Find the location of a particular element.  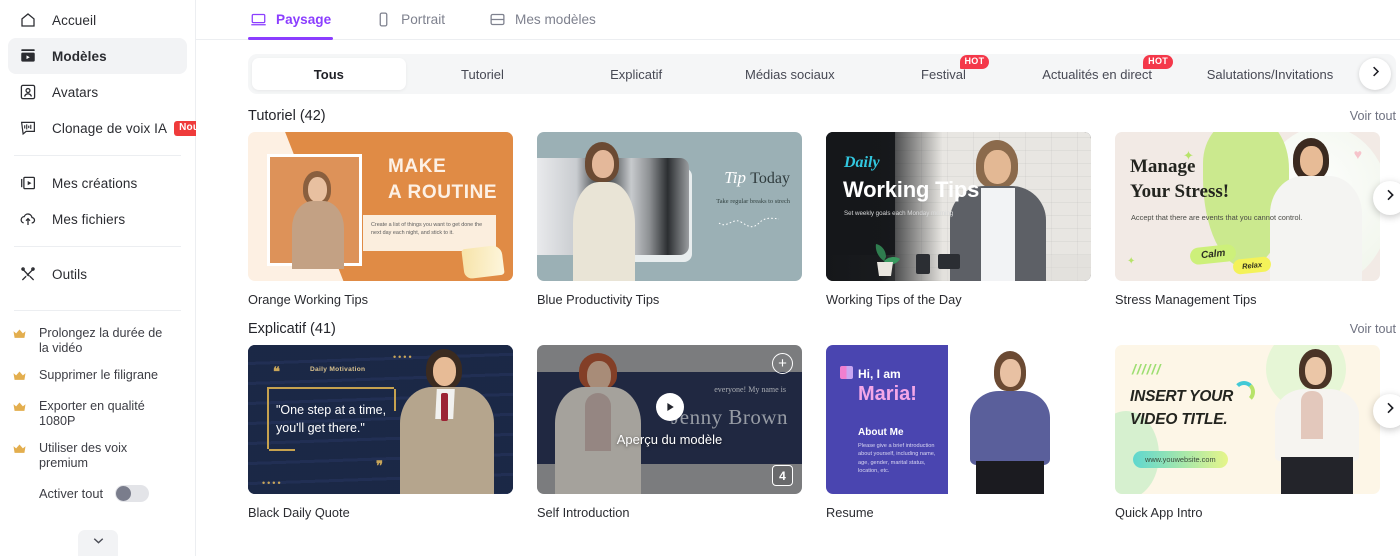

thumb-headline: Maria! is located at coordinates (887, 394).